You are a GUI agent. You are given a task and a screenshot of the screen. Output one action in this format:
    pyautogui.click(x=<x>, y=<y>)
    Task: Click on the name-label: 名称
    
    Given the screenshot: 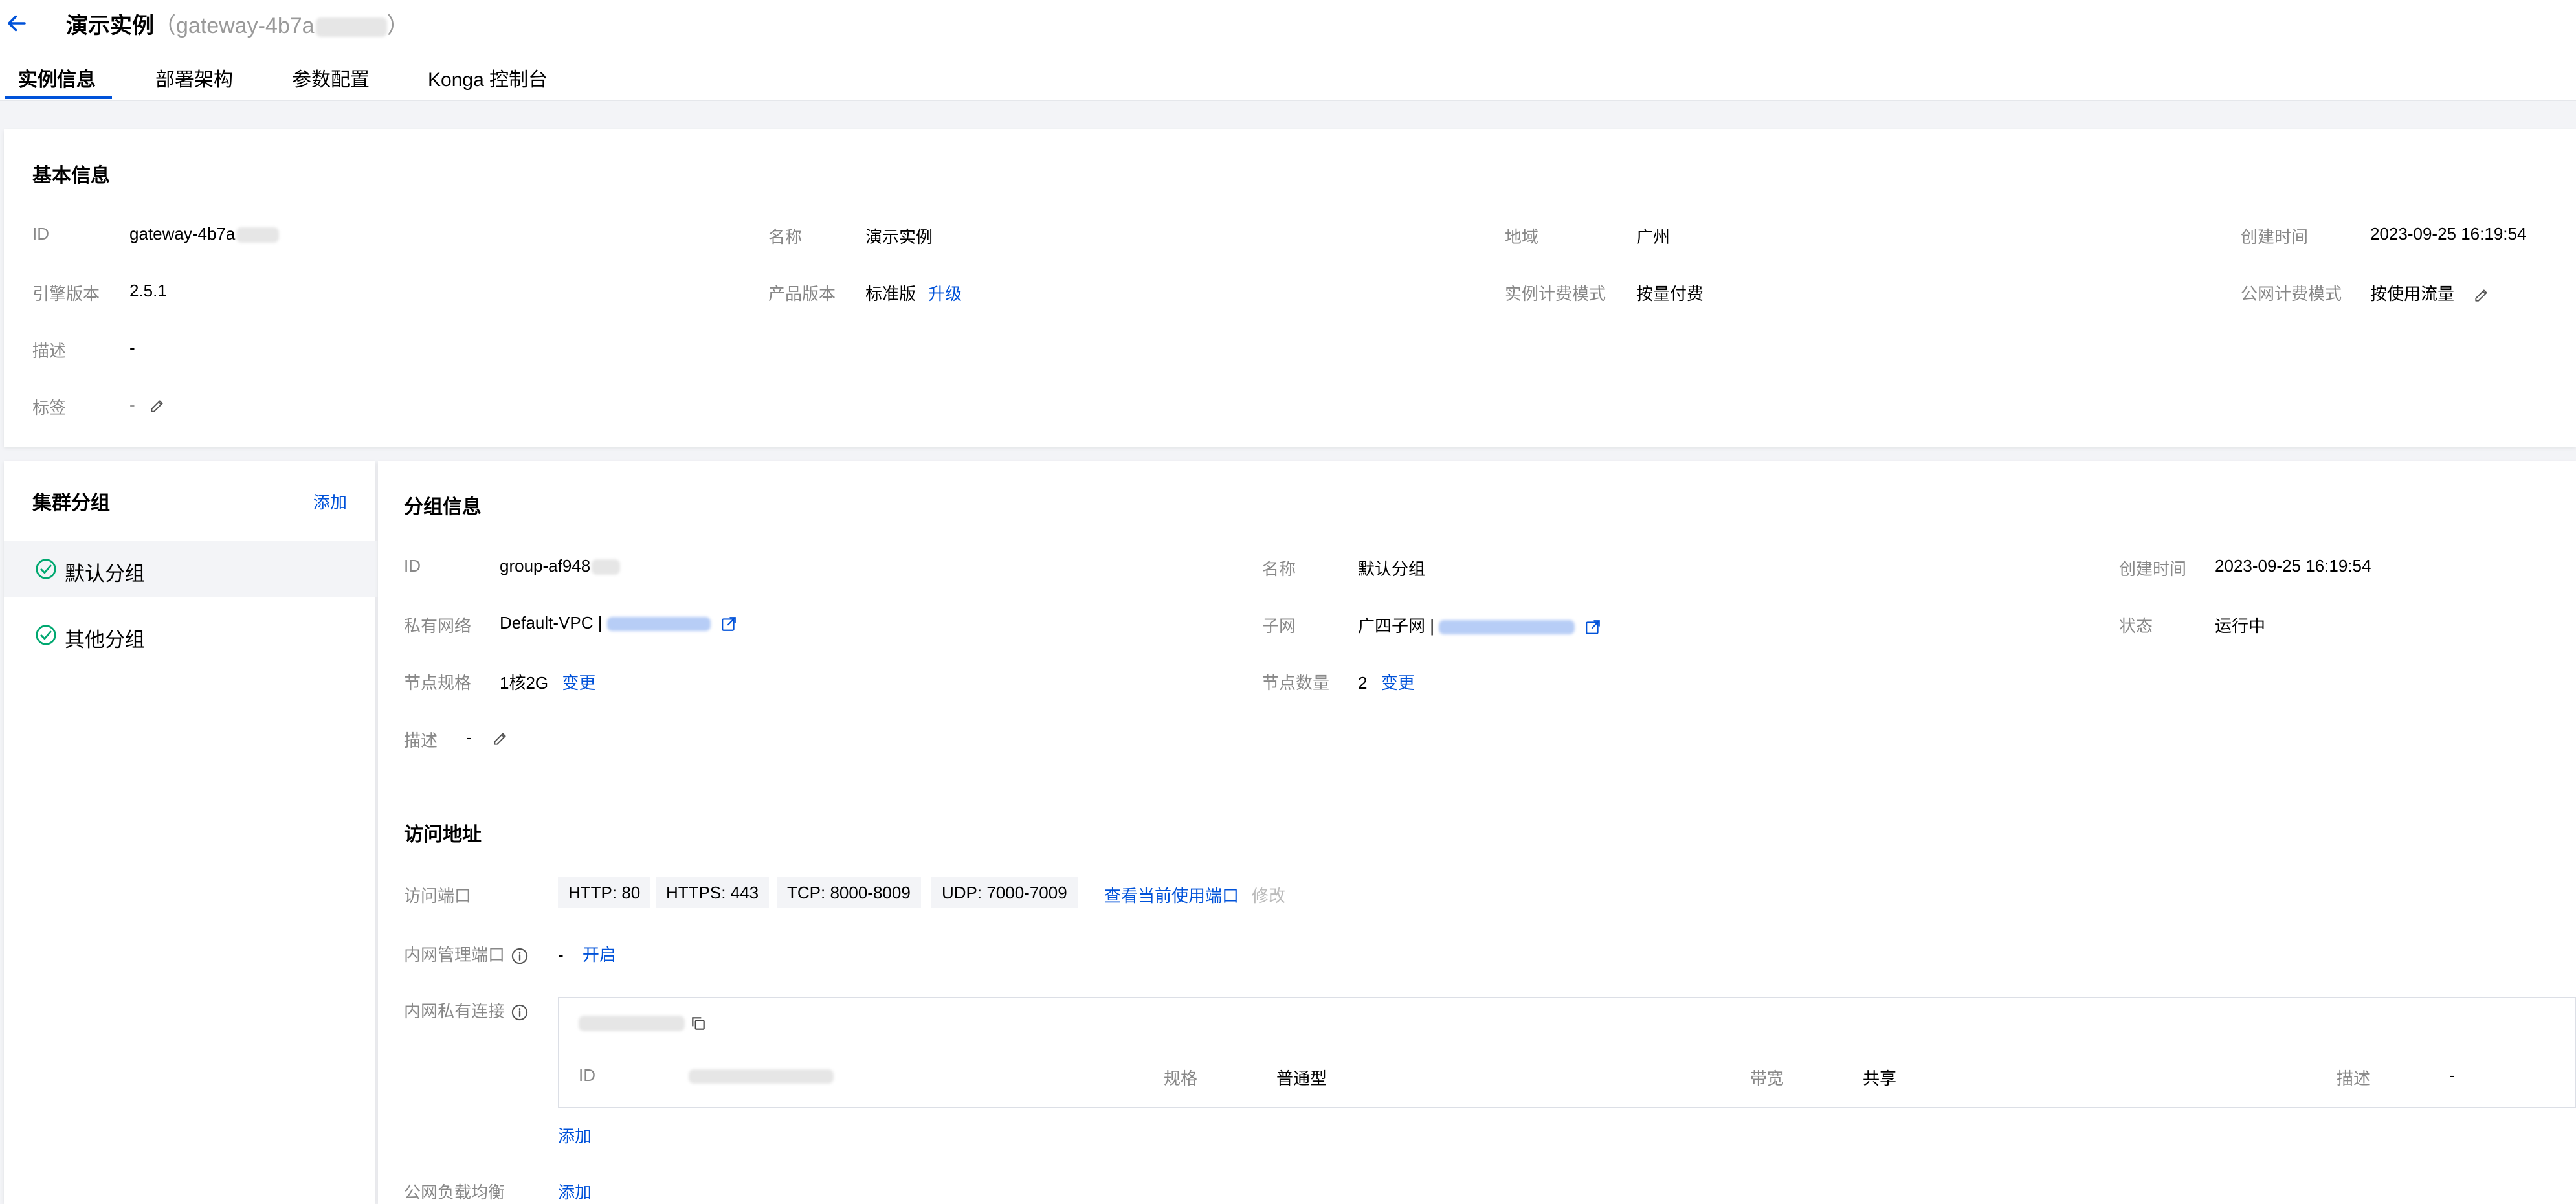 What is the action you would take?
    pyautogui.click(x=785, y=237)
    